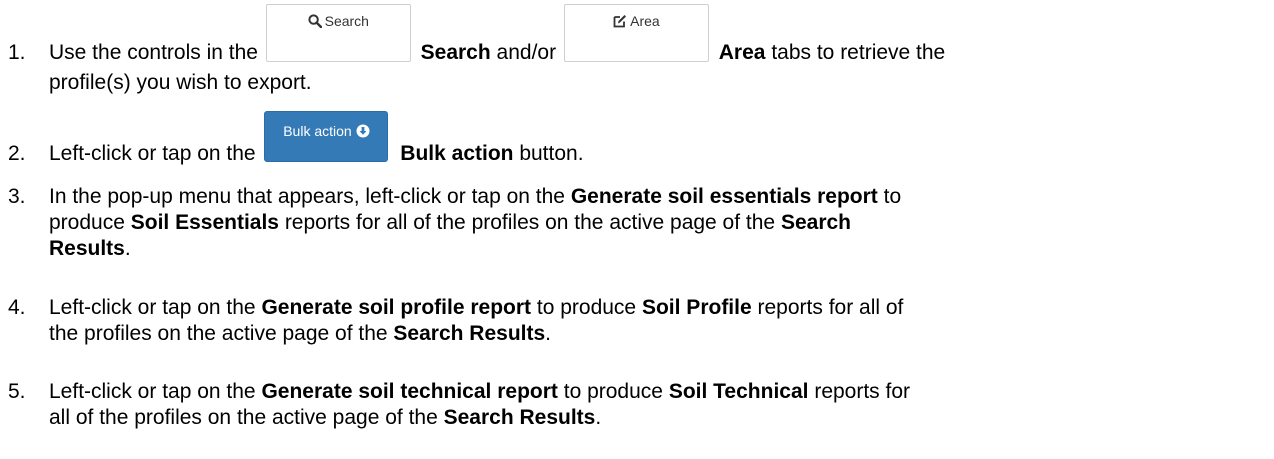 Image resolution: width=1274 pixels, height=459 pixels. I want to click on step-number: 4., so click(17, 307).